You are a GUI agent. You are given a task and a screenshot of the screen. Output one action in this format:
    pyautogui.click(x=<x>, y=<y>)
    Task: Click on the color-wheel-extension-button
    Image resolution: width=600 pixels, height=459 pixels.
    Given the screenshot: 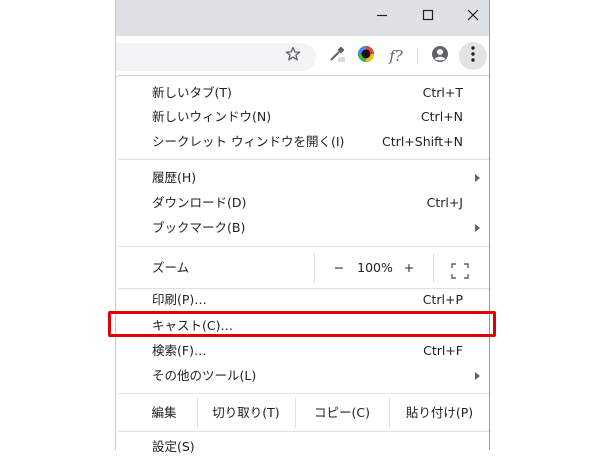 What is the action you would take?
    pyautogui.click(x=366, y=56)
    